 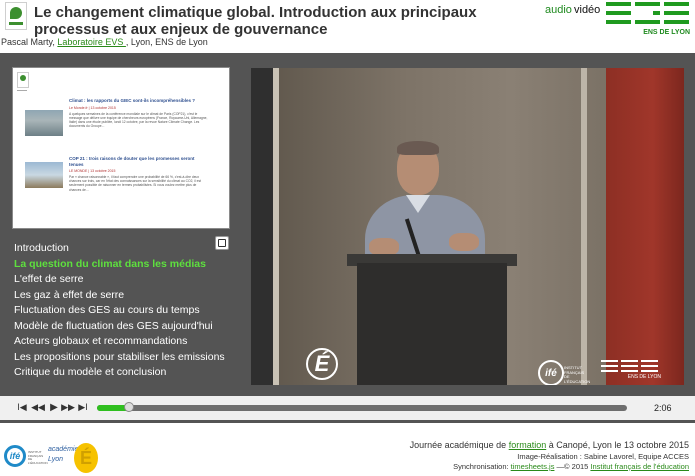 I want to click on chapter-item-active: La question du climat dans les médias, so click(x=129, y=264).